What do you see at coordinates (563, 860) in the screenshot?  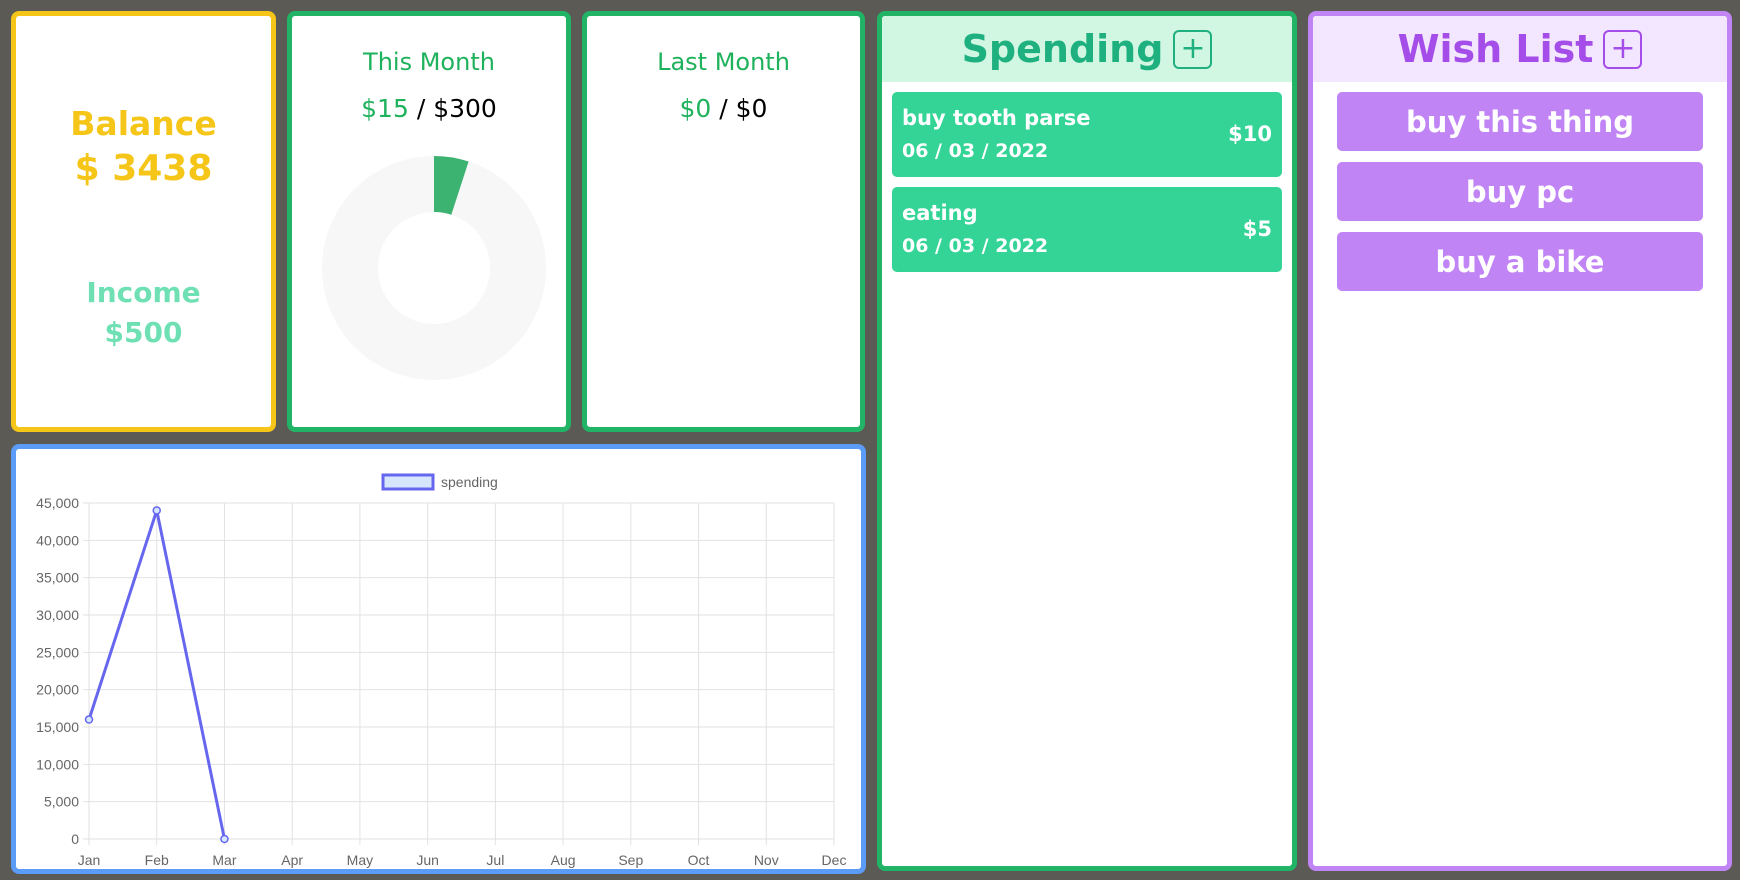 I see `x-tick-label: Aug` at bounding box center [563, 860].